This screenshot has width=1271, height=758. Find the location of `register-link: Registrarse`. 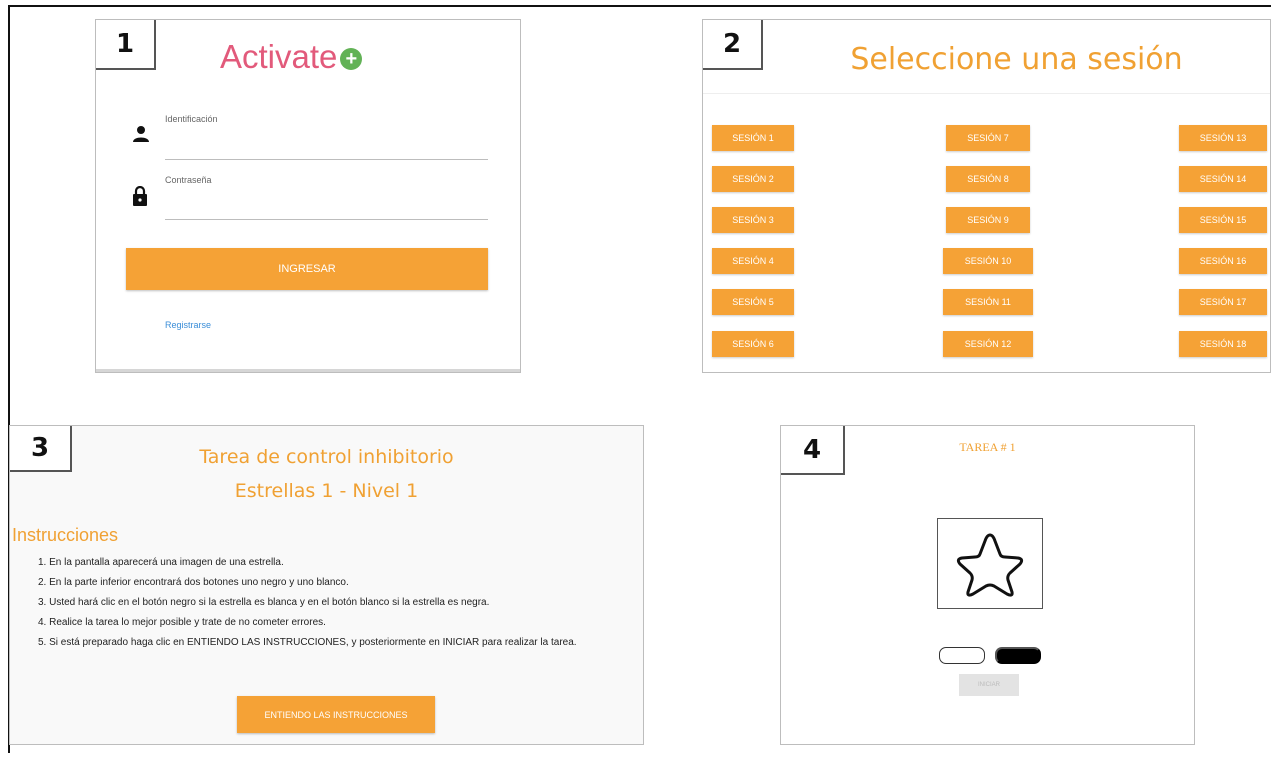

register-link: Registrarse is located at coordinates (188, 325).